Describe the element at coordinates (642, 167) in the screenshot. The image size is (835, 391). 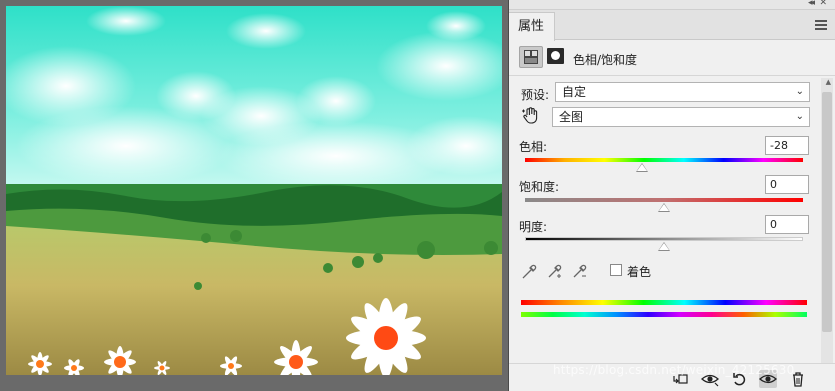
I see `hue-slider-thumb` at that location.